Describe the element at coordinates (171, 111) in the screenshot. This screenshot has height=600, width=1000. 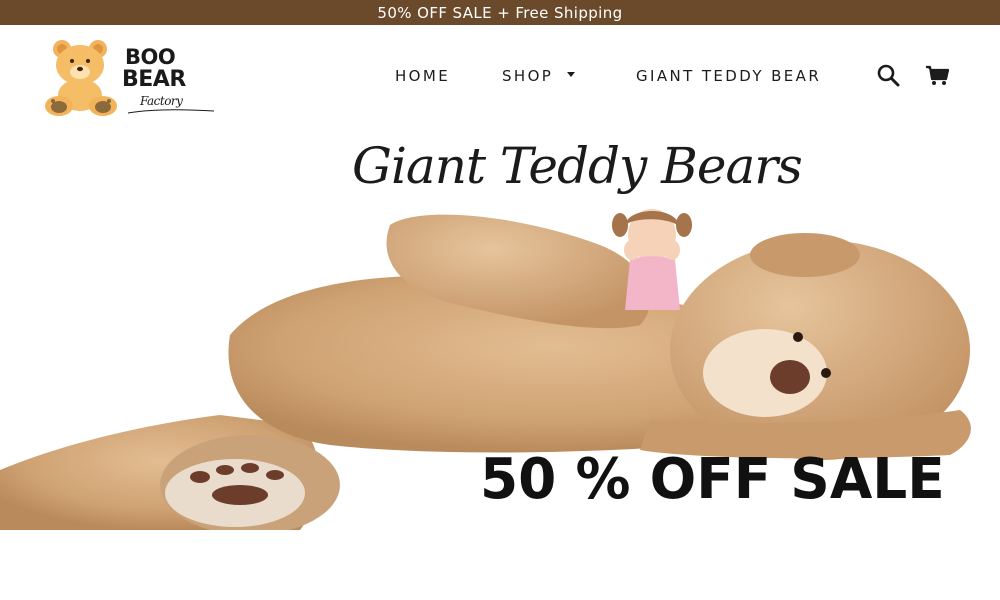
I see `logo-underline` at that location.